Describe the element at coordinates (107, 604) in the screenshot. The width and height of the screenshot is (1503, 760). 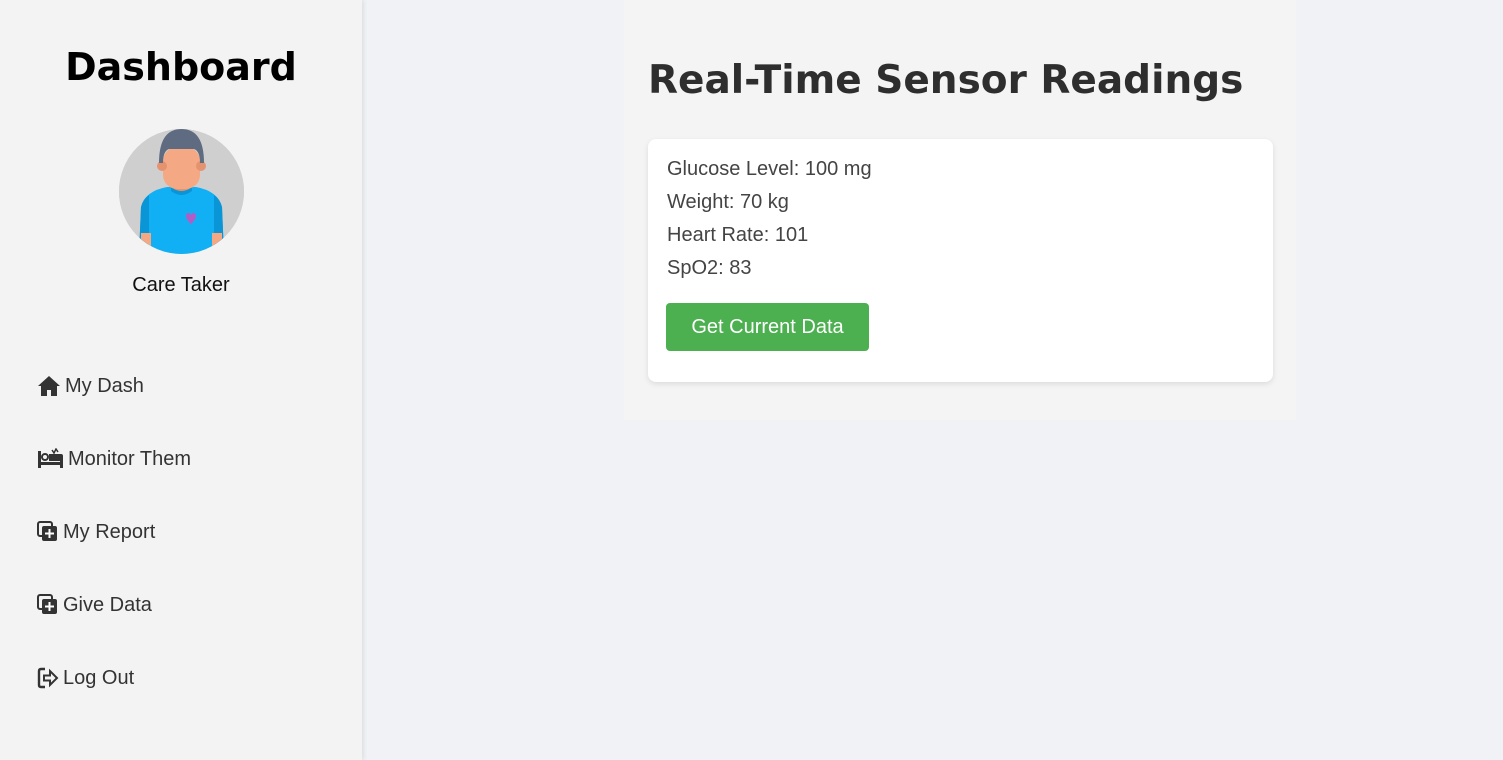
I see `sidebar-item-label: Give Data` at that location.